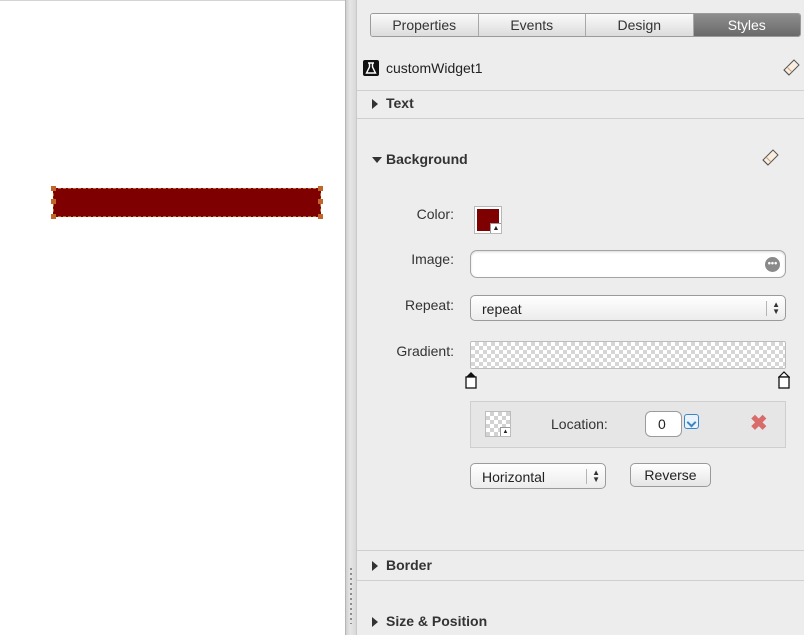  What do you see at coordinates (670, 475) in the screenshot?
I see `reverse-button: Reverse` at bounding box center [670, 475].